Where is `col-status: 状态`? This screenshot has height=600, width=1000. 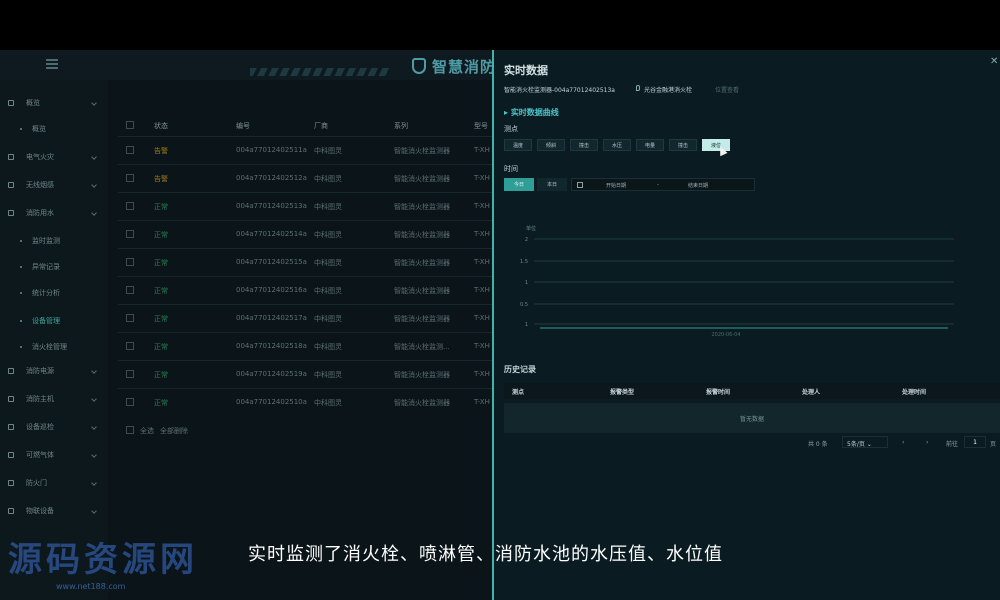 col-status: 状态 is located at coordinates (161, 126).